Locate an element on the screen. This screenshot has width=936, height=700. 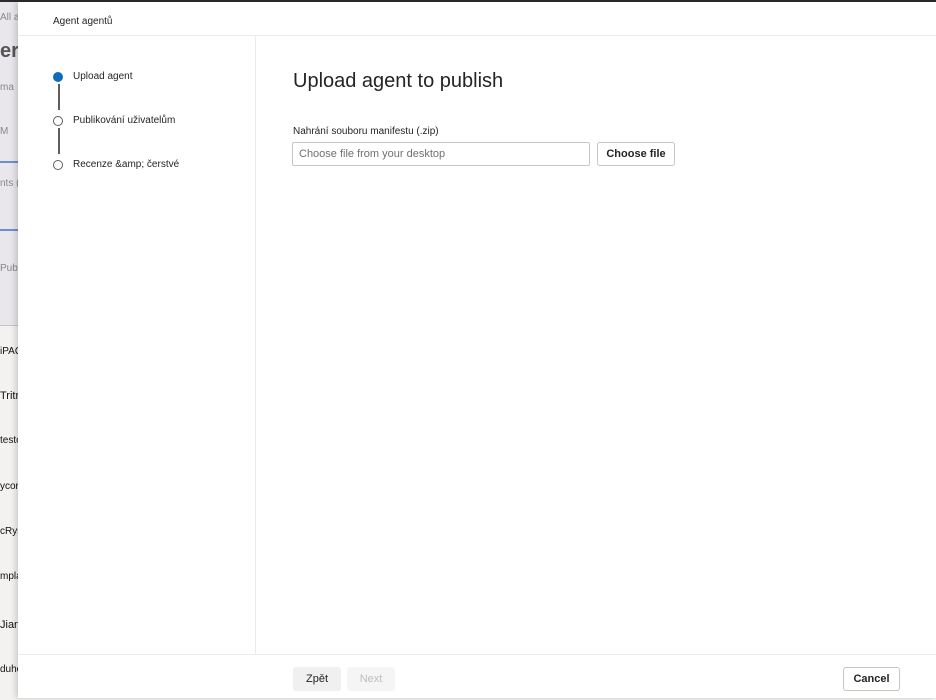
step-review: Recenze &amp; čerstvé is located at coordinates (116, 164).